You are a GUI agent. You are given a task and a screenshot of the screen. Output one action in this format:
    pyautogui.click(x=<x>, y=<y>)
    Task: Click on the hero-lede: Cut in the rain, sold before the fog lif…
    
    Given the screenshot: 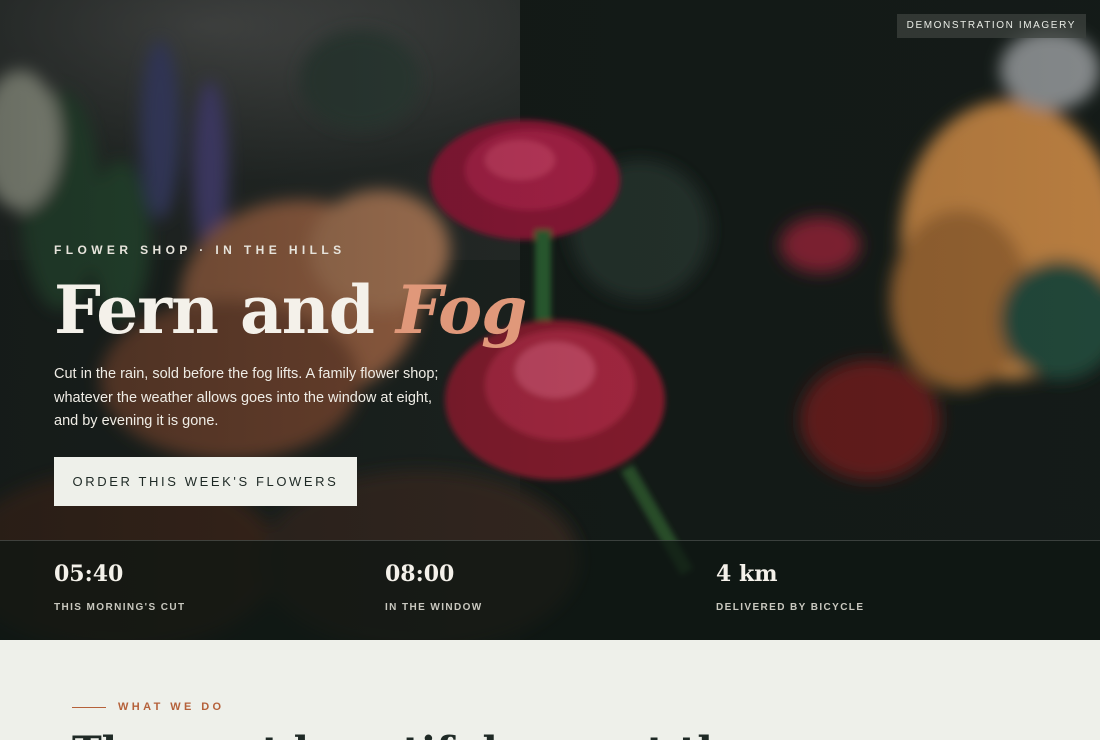 What is the action you would take?
    pyautogui.click(x=246, y=397)
    